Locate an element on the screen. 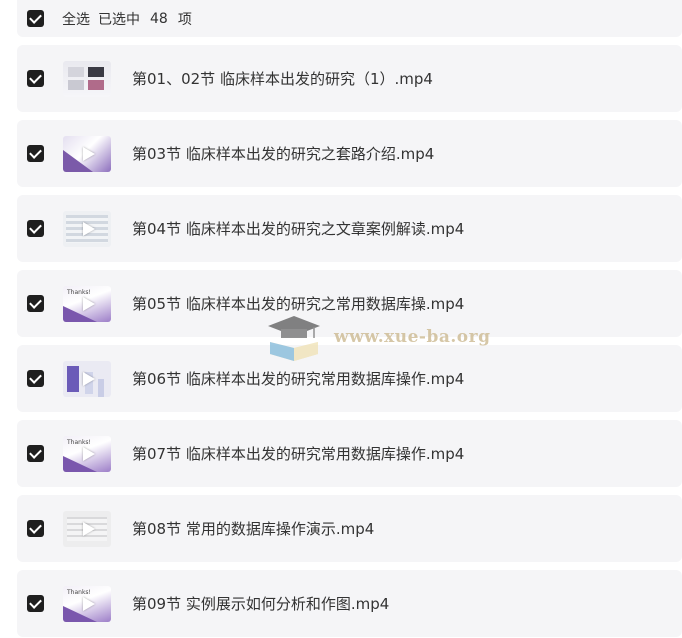 The image size is (682, 638). select-all-checkbox is located at coordinates (35, 18).